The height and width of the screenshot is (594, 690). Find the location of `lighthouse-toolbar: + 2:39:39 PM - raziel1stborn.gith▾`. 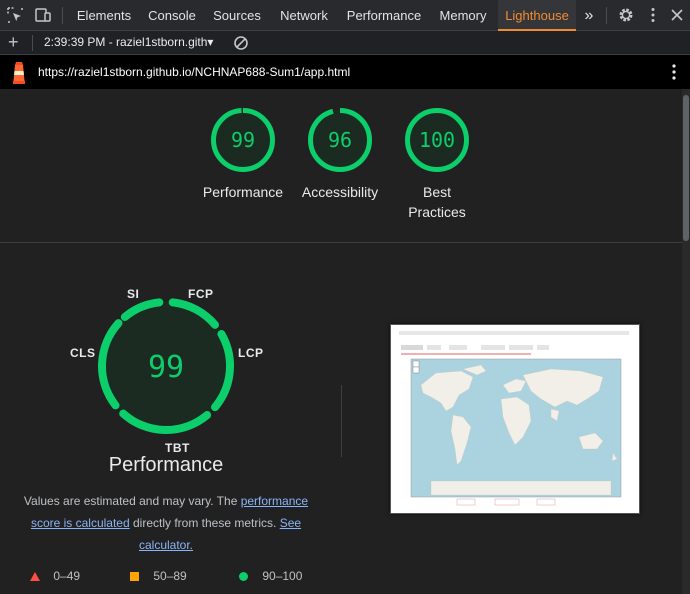

lighthouse-toolbar: + 2:39:39 PM - raziel1stborn.gith▾ is located at coordinates (345, 43).